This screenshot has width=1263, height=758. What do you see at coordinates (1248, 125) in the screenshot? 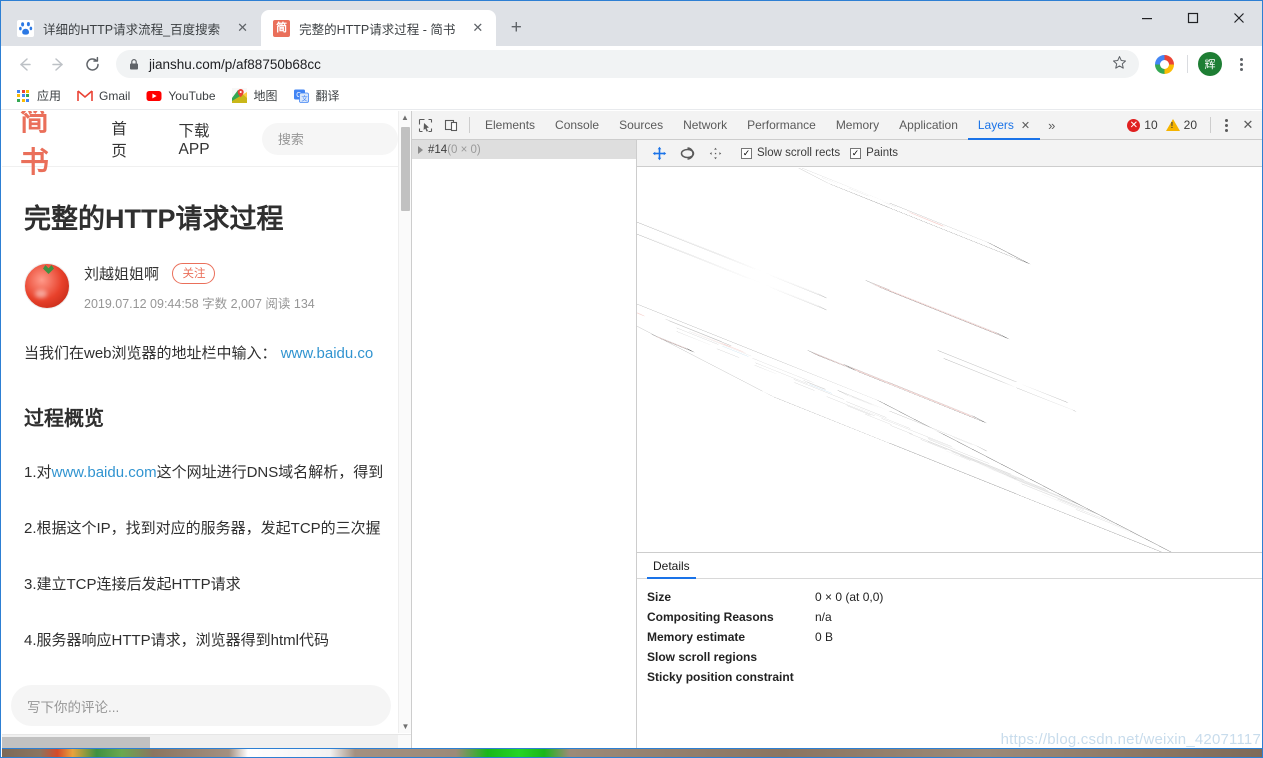
I see `devtools-close-icon: ✕` at bounding box center [1248, 125].